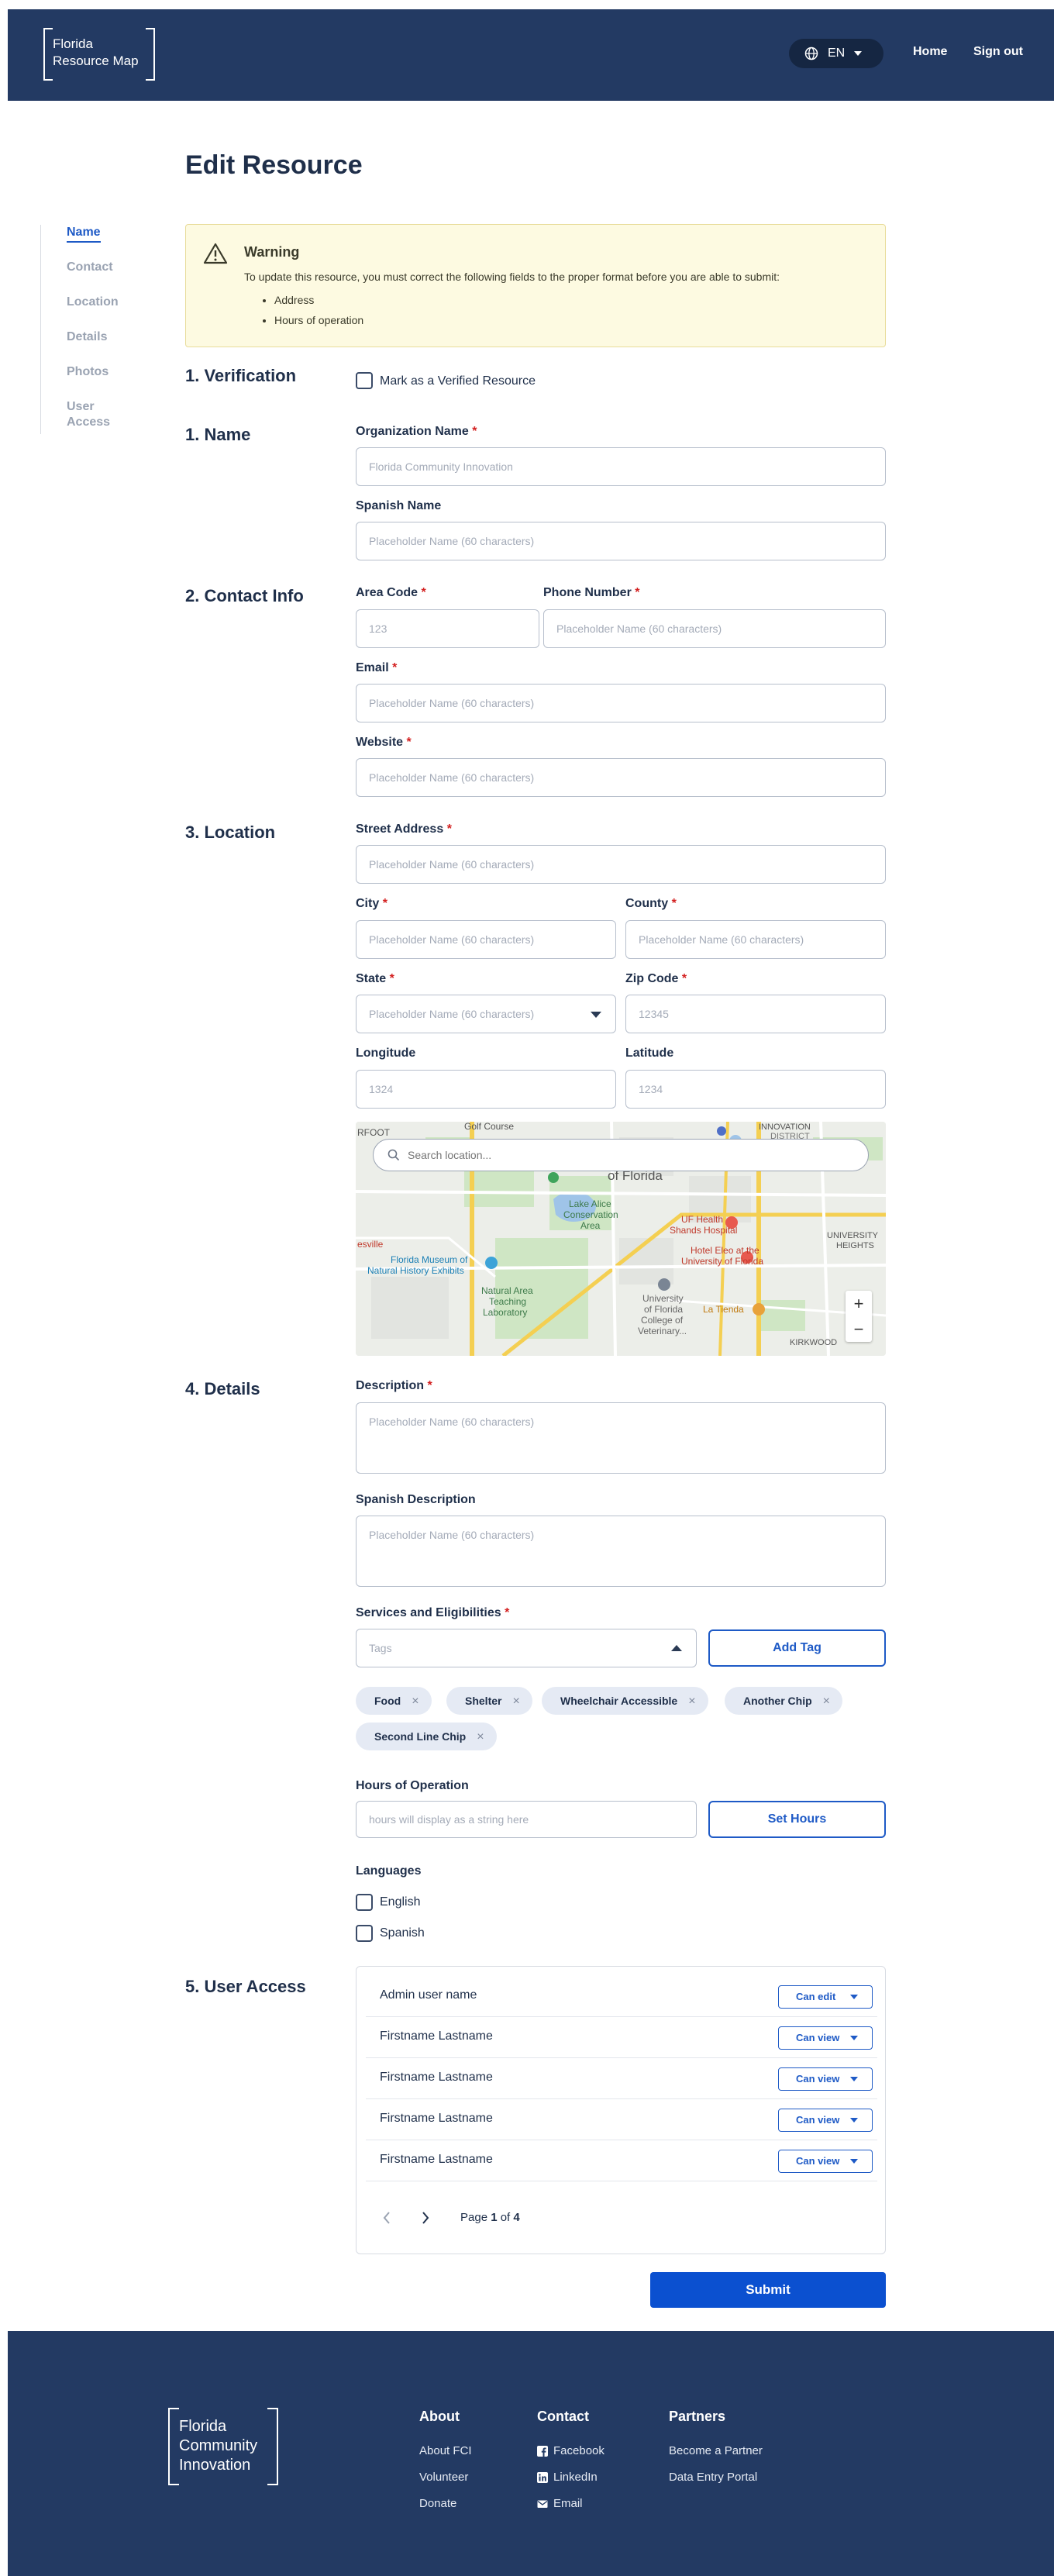  What do you see at coordinates (662, 1320) in the screenshot?
I see `map-label: College of` at bounding box center [662, 1320].